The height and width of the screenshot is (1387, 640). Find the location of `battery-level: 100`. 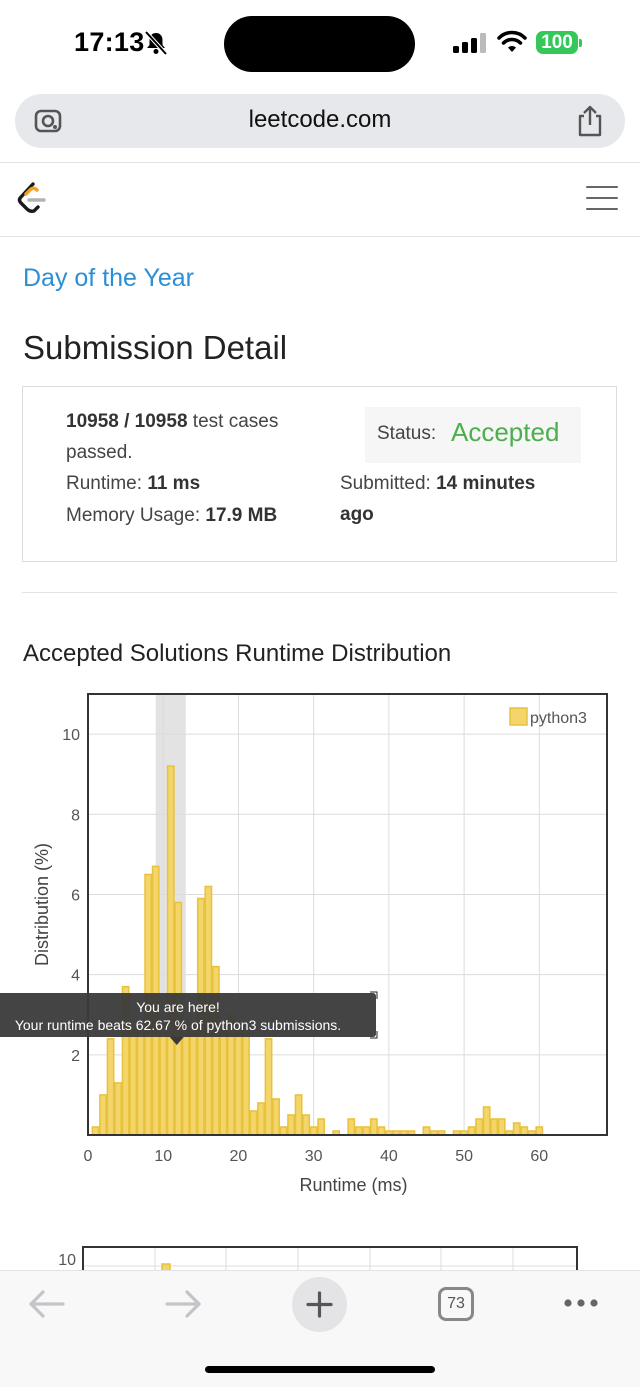

battery-level: 100 is located at coordinates (557, 42).